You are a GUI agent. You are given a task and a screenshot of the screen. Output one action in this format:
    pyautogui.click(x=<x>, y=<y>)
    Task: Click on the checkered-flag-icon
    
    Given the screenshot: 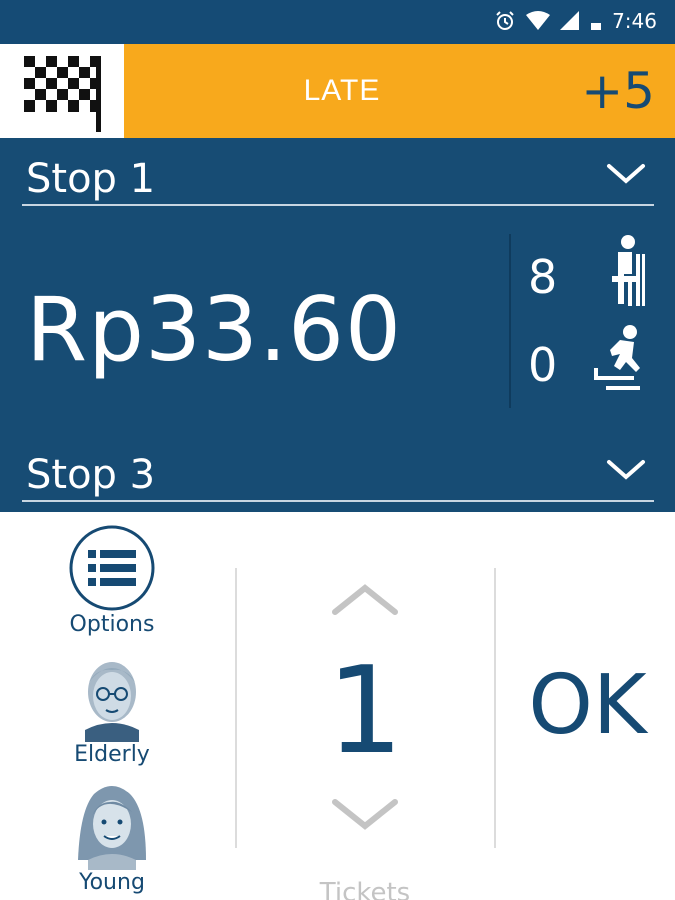 What is the action you would take?
    pyautogui.click(x=62, y=94)
    